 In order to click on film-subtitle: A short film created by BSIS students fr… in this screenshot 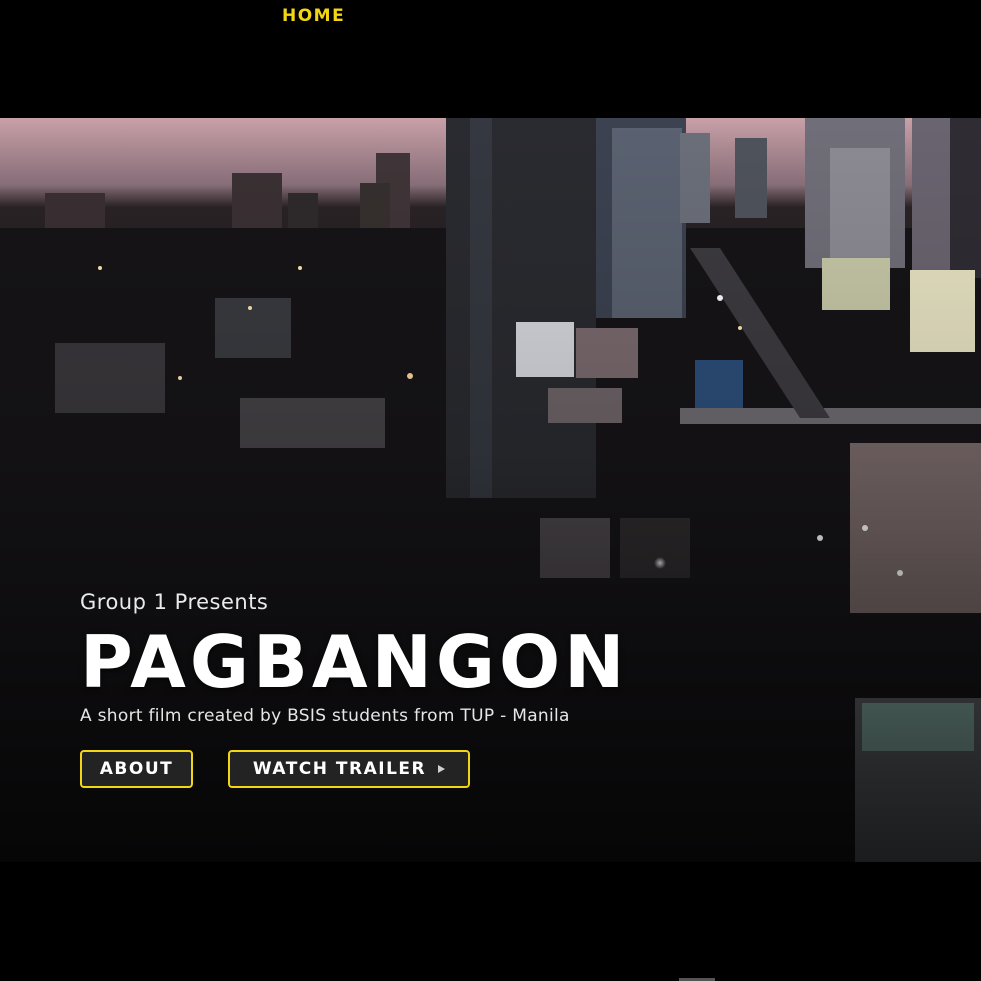, I will do `click(325, 716)`.